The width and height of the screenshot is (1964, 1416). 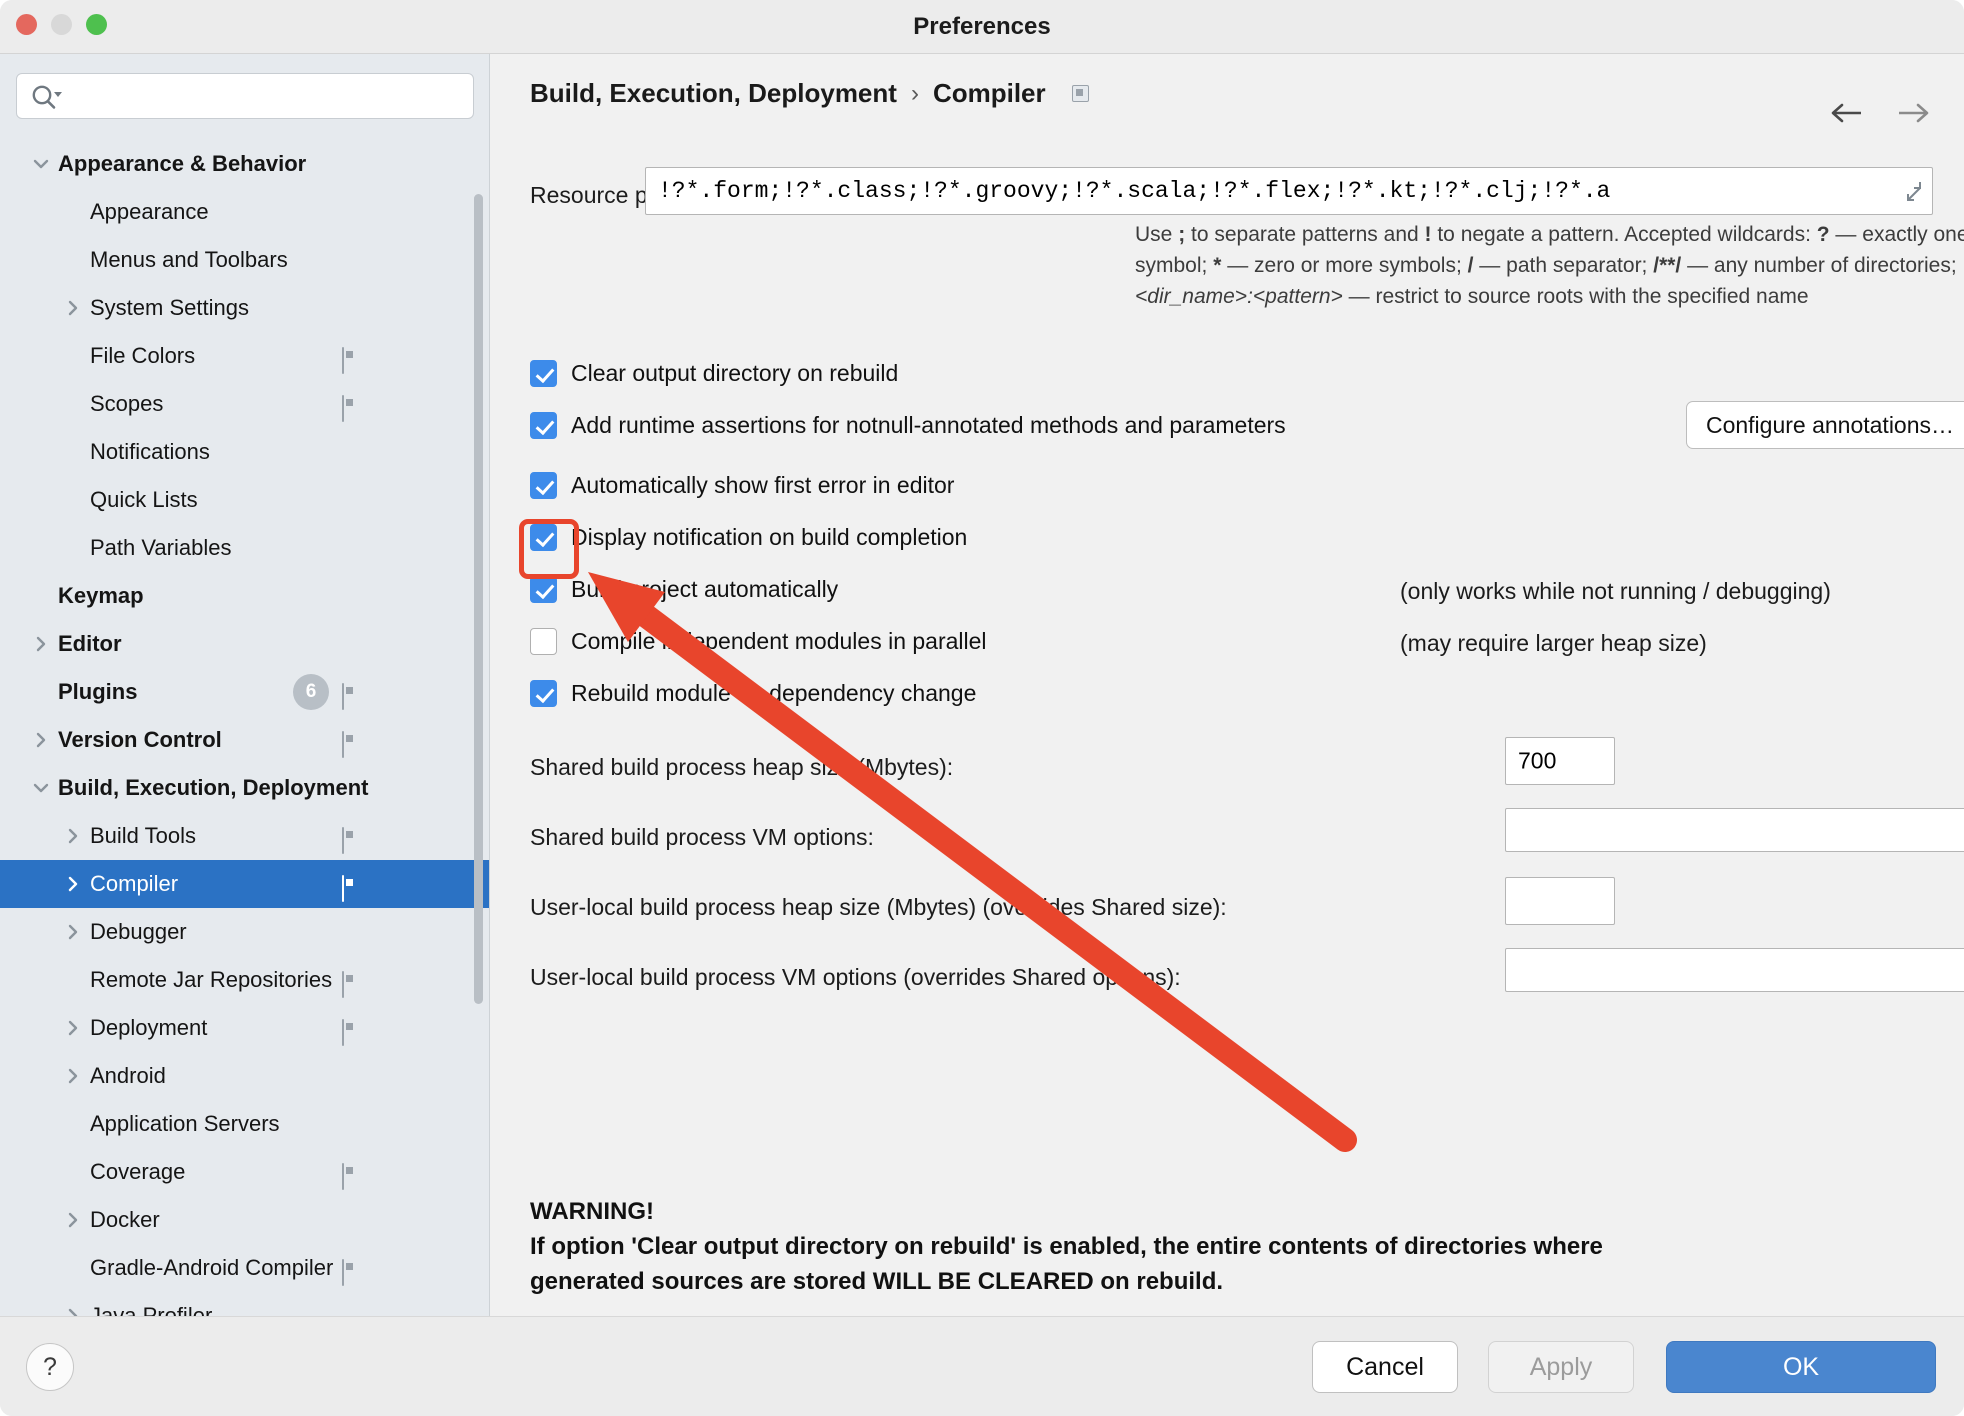 I want to click on sidebar-item-path-variables: Path Variables, so click(x=244, y=548).